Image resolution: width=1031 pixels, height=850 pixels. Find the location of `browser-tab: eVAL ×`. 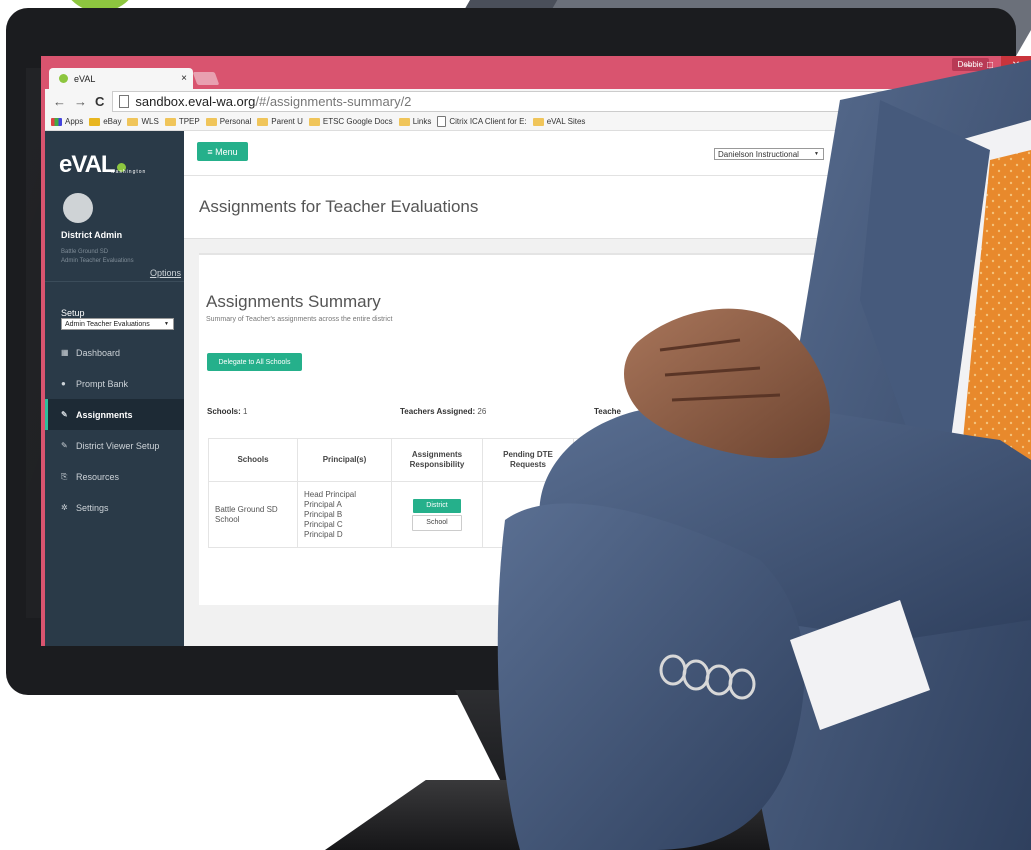

browser-tab: eVAL × is located at coordinates (121, 78).